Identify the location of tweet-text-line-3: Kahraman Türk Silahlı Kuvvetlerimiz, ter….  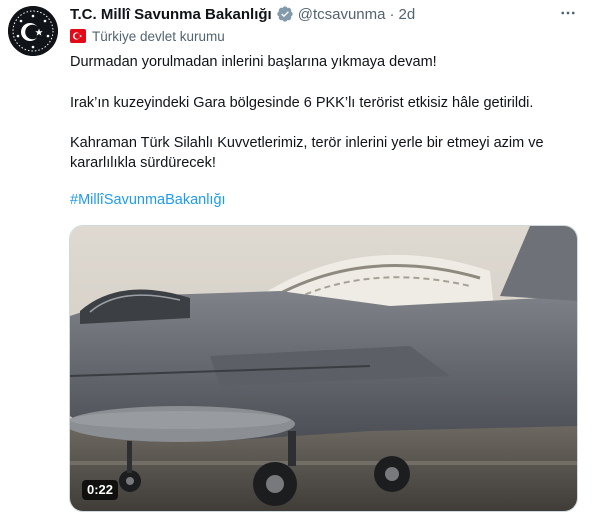
(307, 153).